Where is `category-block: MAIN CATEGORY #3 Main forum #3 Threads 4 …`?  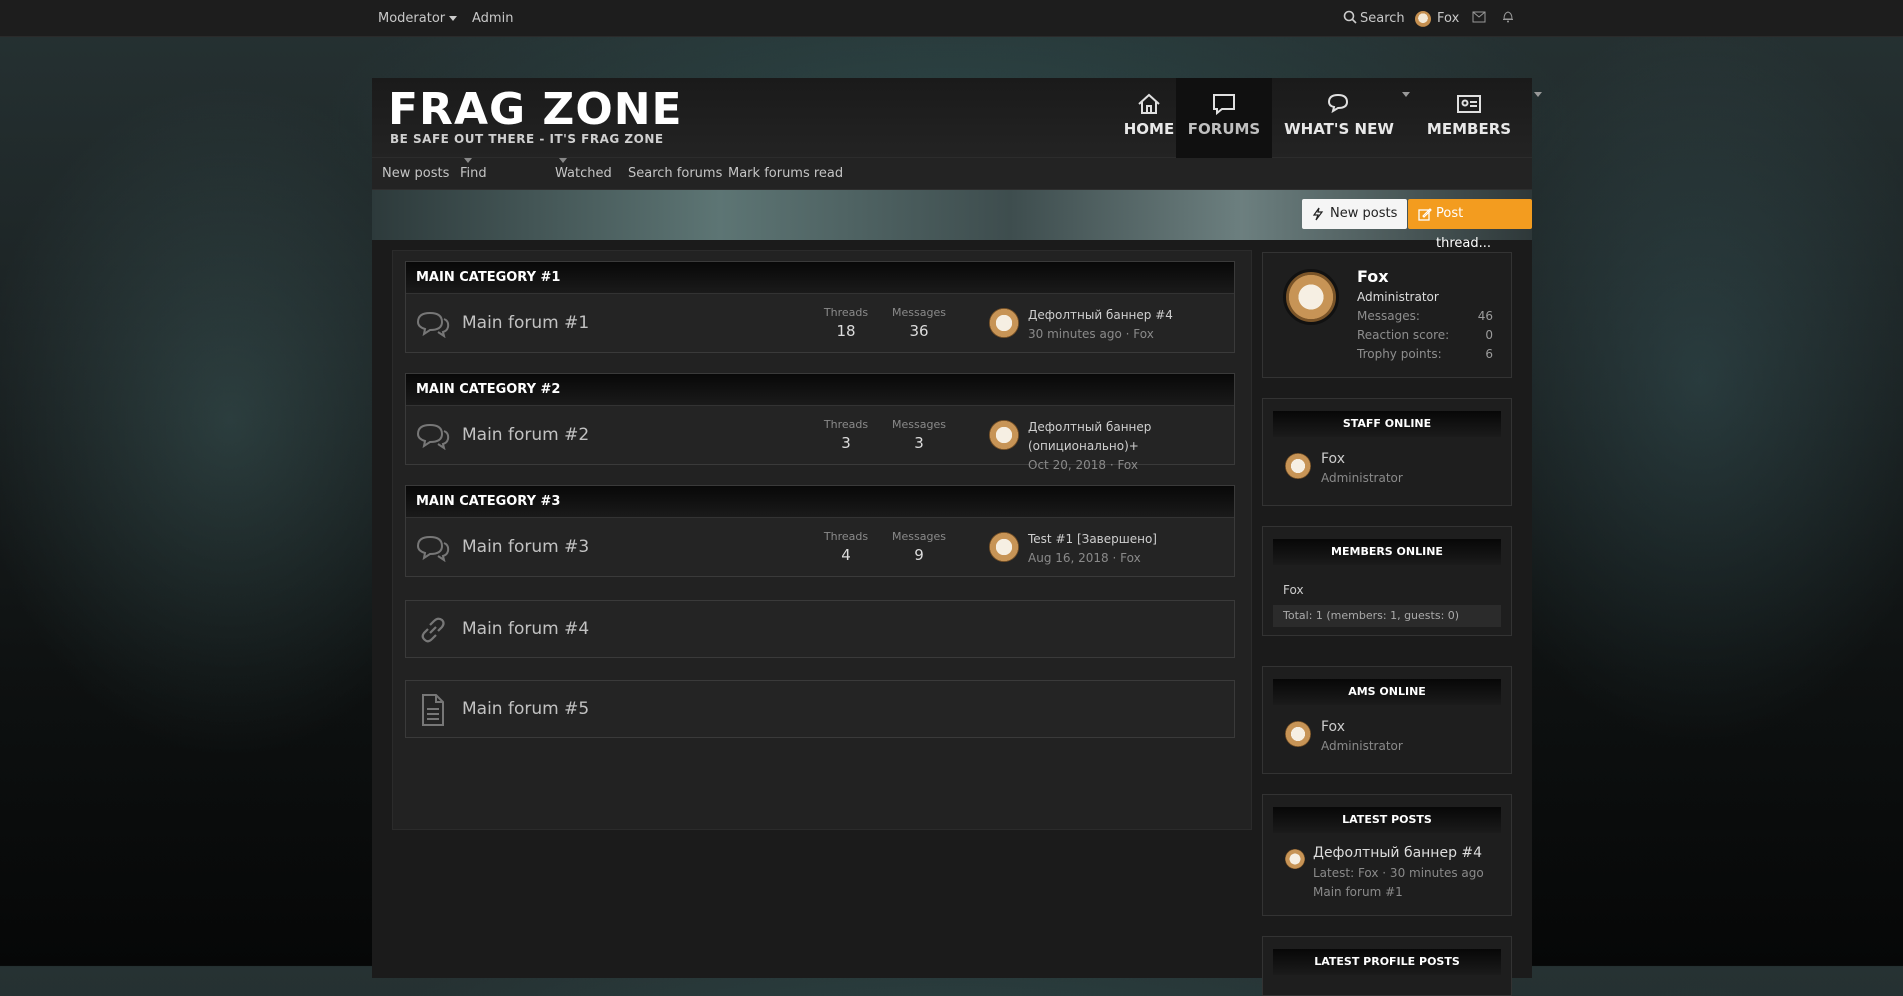
category-block: MAIN CATEGORY #3 Main forum #3 Threads 4 … is located at coordinates (820, 531).